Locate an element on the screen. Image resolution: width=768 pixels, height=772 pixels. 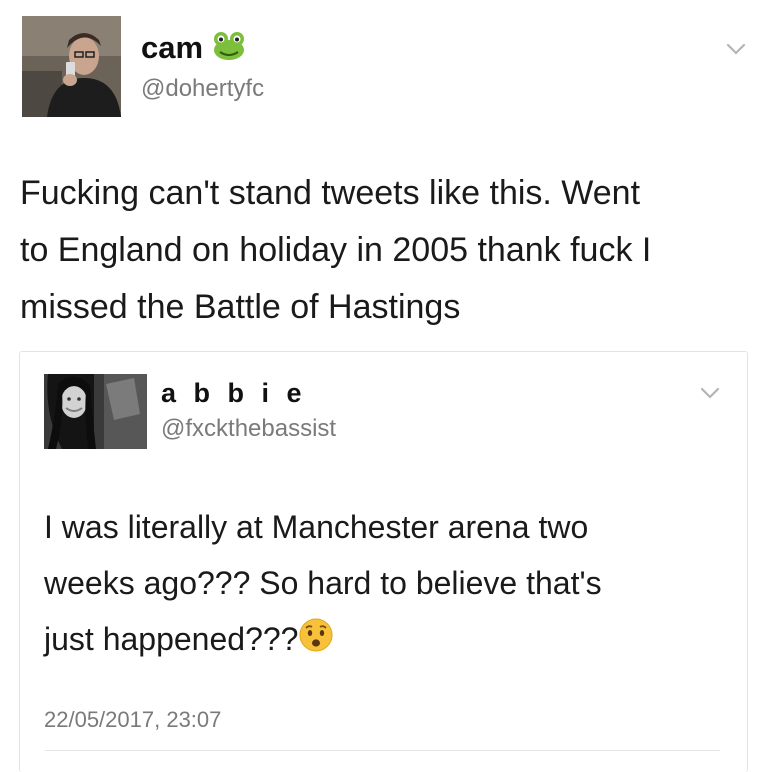
tweet-text-line: weeks ago??? So hard to believe that's is located at coordinates (323, 583).